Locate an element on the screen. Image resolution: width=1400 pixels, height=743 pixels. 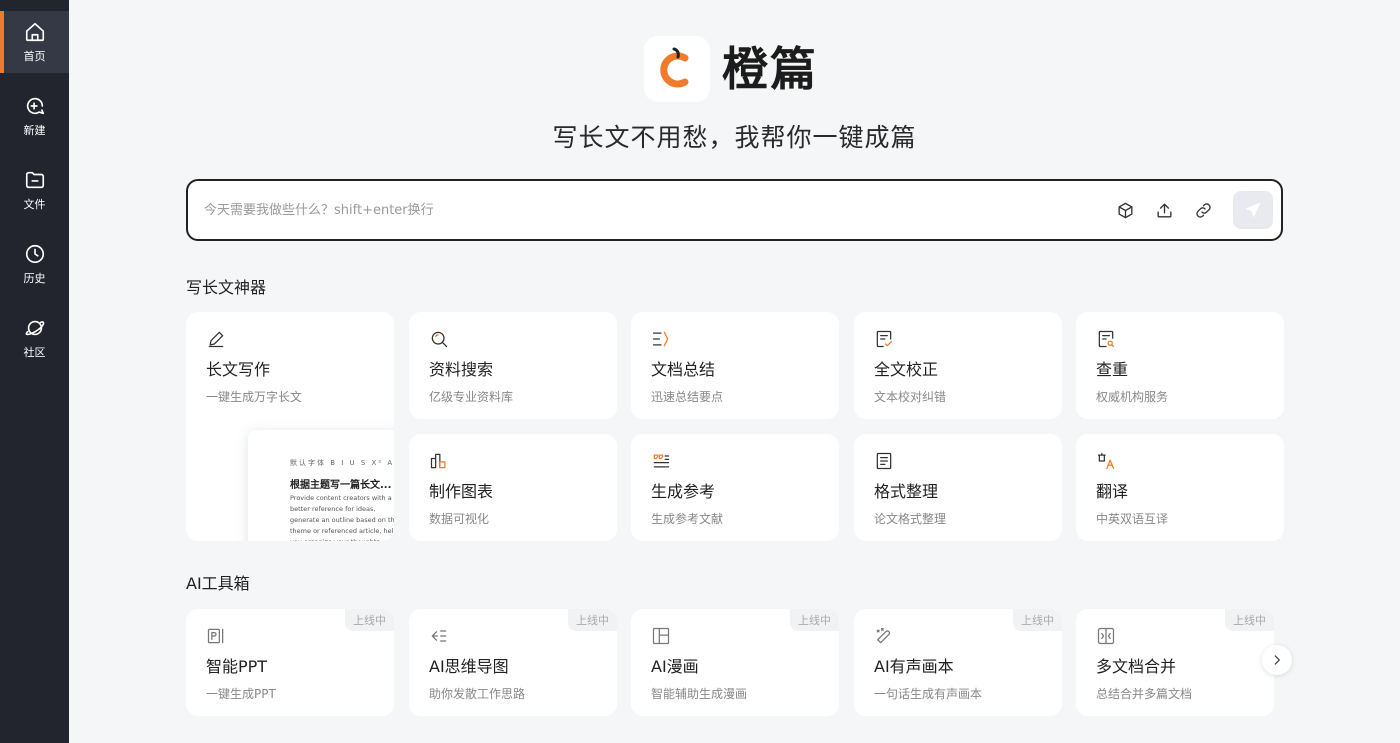
planet-icon is located at coordinates (34, 327).